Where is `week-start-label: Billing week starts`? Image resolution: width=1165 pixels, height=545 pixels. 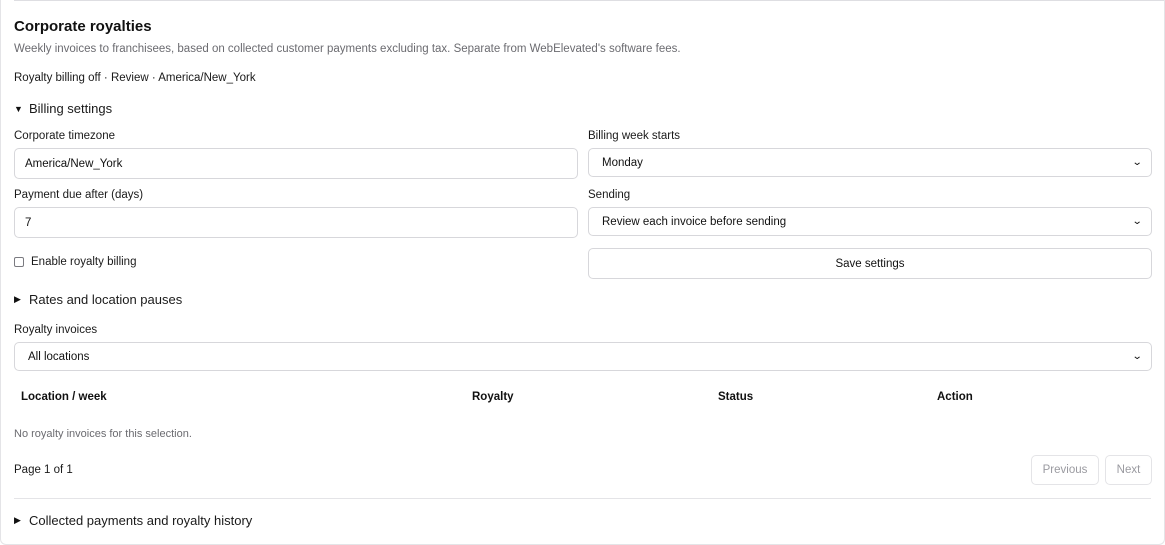 week-start-label: Billing week starts is located at coordinates (634, 136).